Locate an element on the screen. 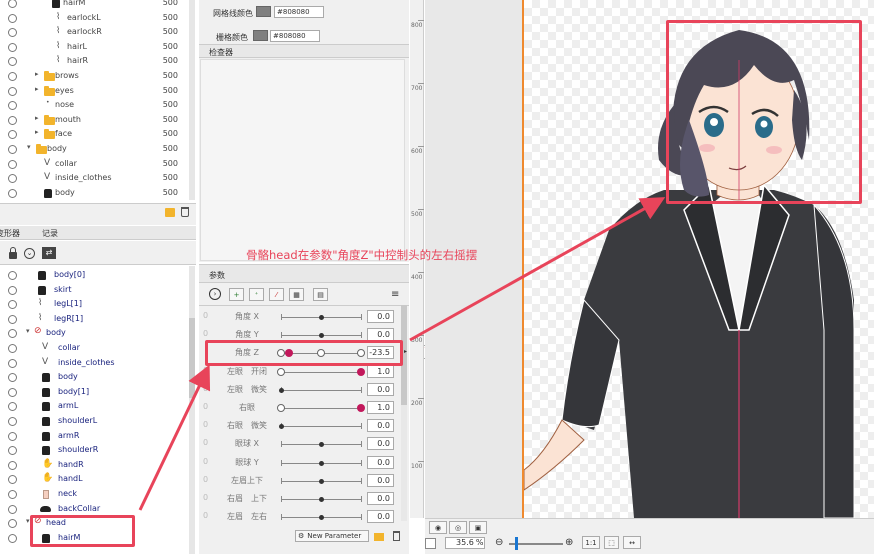 Image resolution: width=874 pixels, height=554 pixels. arrow-head-to-anglez is located at coordinates (174, 437).